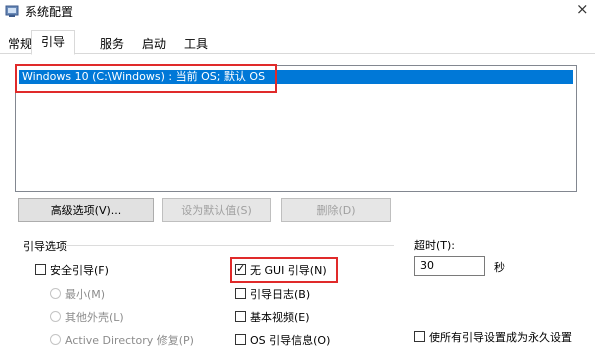  What do you see at coordinates (129, 340) in the screenshot?
I see `active-directory-label: Active Directory 修复(P)` at bounding box center [129, 340].